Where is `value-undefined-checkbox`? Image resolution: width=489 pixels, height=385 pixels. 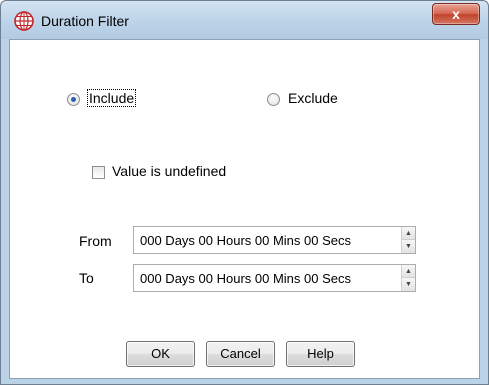
value-undefined-checkbox is located at coordinates (98, 172).